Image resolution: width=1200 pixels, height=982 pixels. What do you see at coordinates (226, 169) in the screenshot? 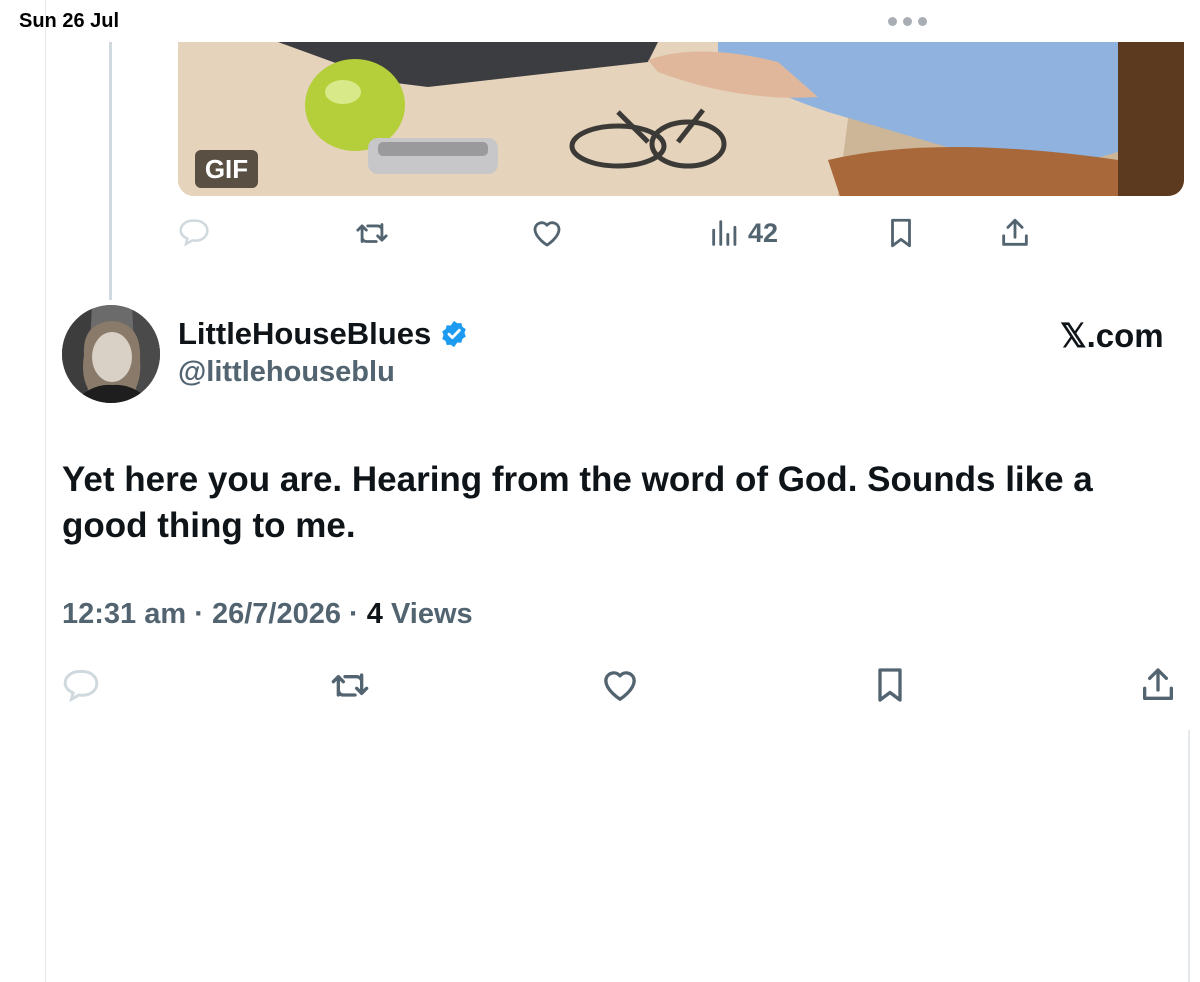
I see `gif-badge: GIF` at bounding box center [226, 169].